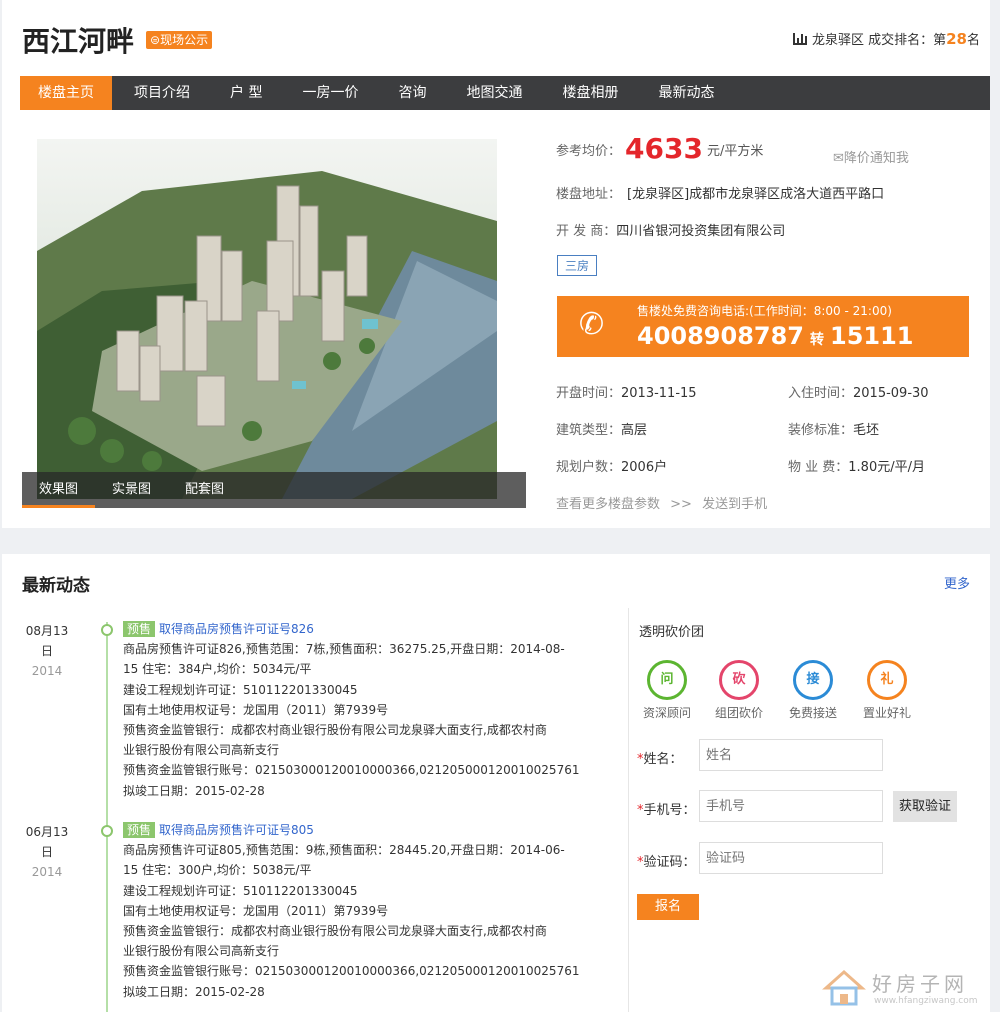  What do you see at coordinates (608, 504) in the screenshot?
I see `more-params-link: 查看更多楼盘参数` at bounding box center [608, 504].